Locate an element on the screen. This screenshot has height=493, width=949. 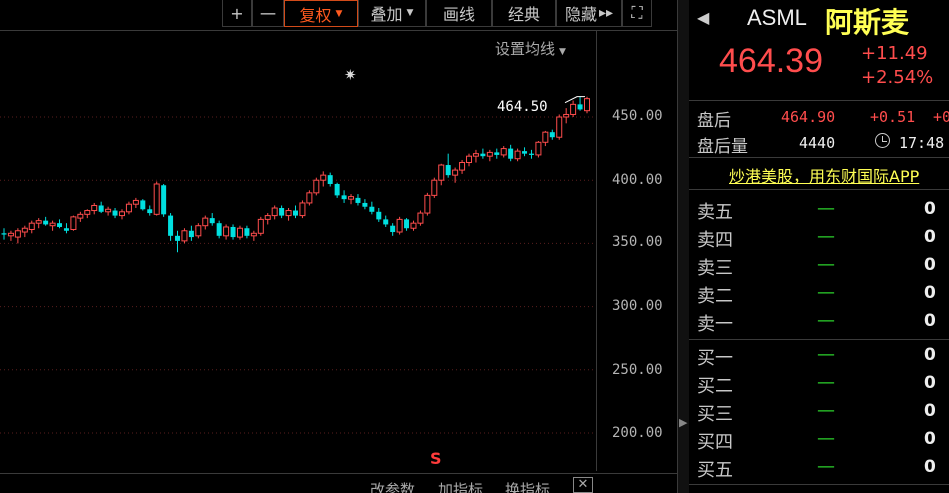
back-arrow-icon: ◀ is located at coordinates (703, 17).